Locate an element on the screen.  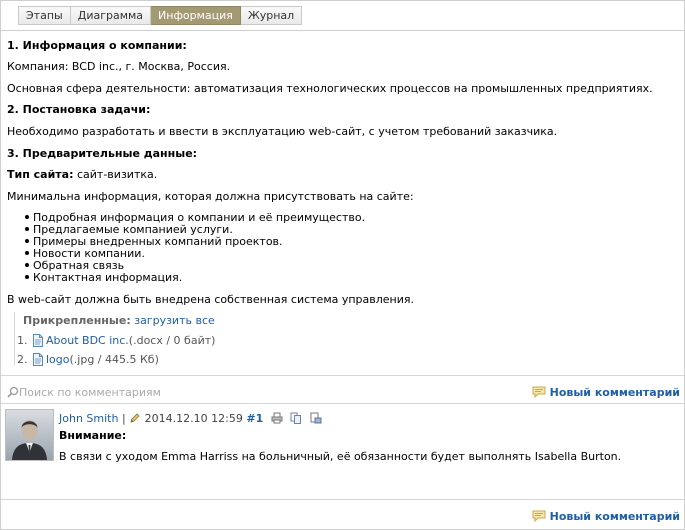
export-icon is located at coordinates (316, 418).